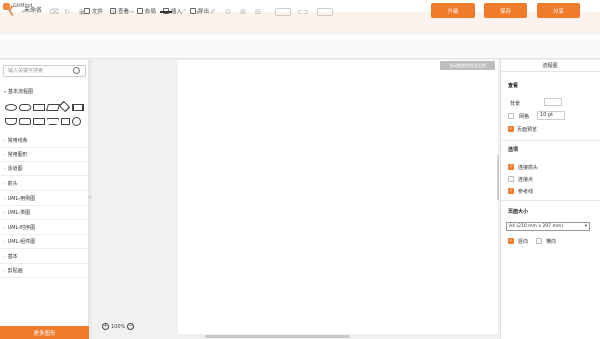 This screenshot has height=339, width=600. What do you see at coordinates (523, 242) in the screenshot?
I see `portrait-label: 竖向` at bounding box center [523, 242].